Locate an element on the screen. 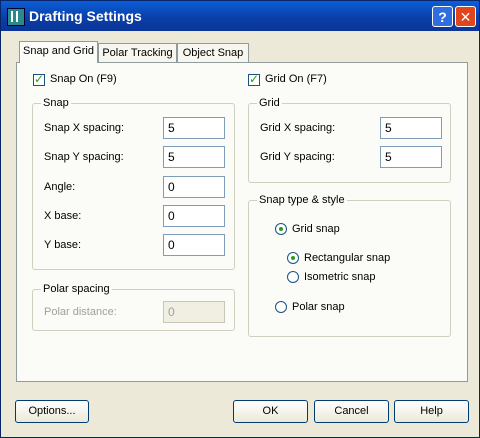  grid-on-checkbox is located at coordinates (254, 79).